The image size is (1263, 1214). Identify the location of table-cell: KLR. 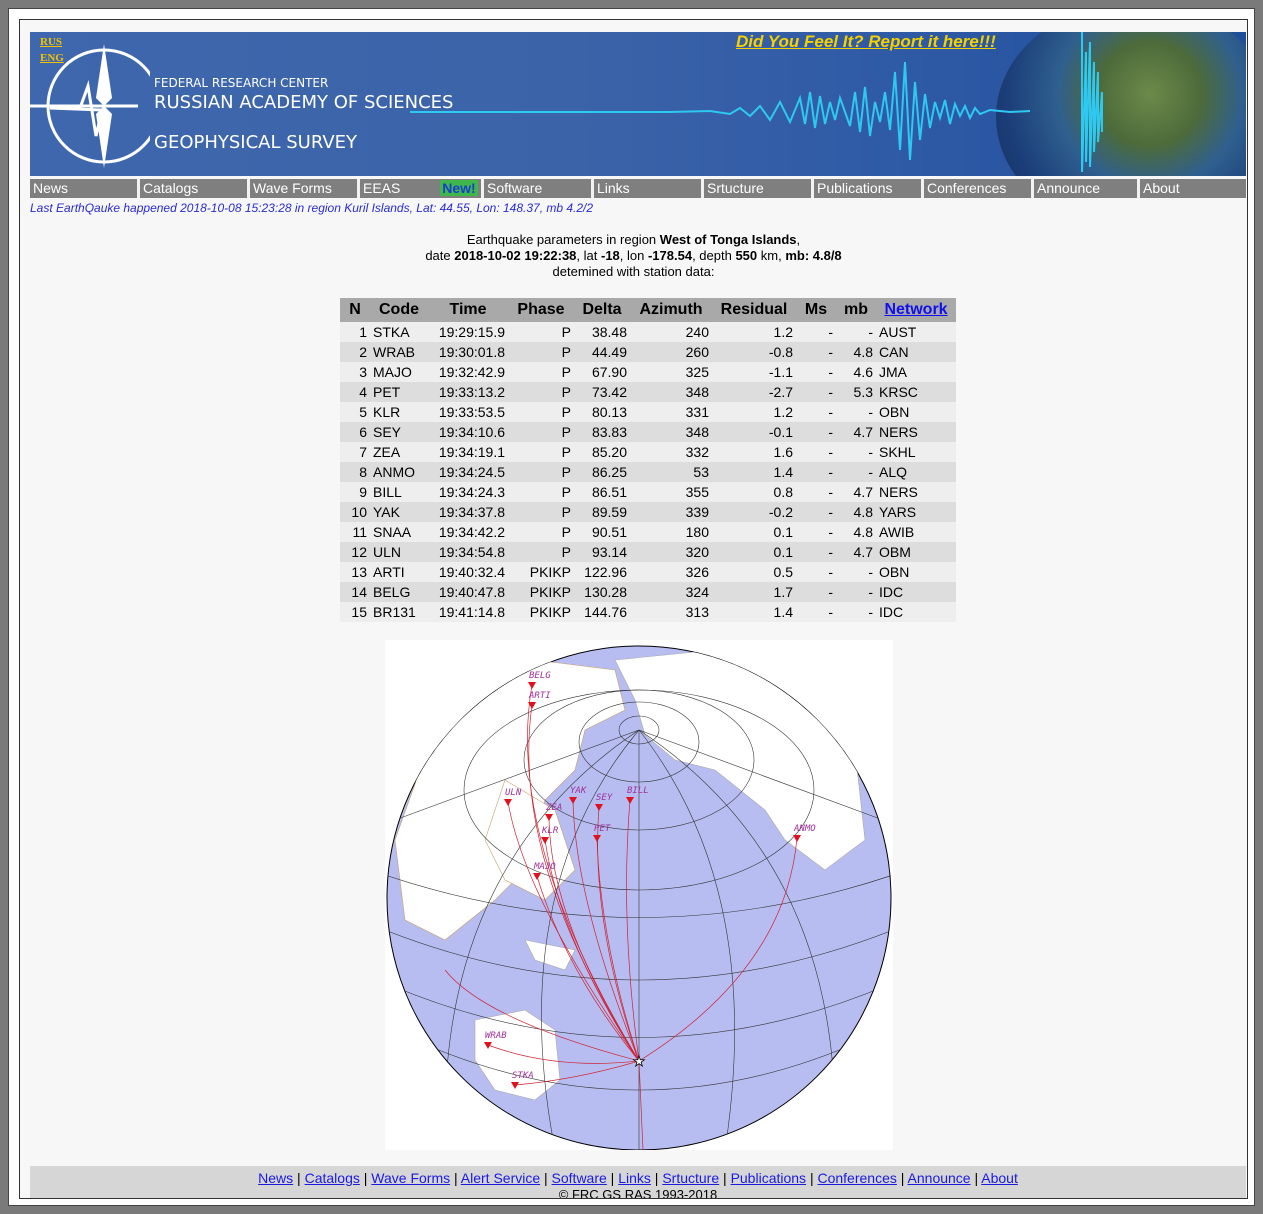
(399, 412).